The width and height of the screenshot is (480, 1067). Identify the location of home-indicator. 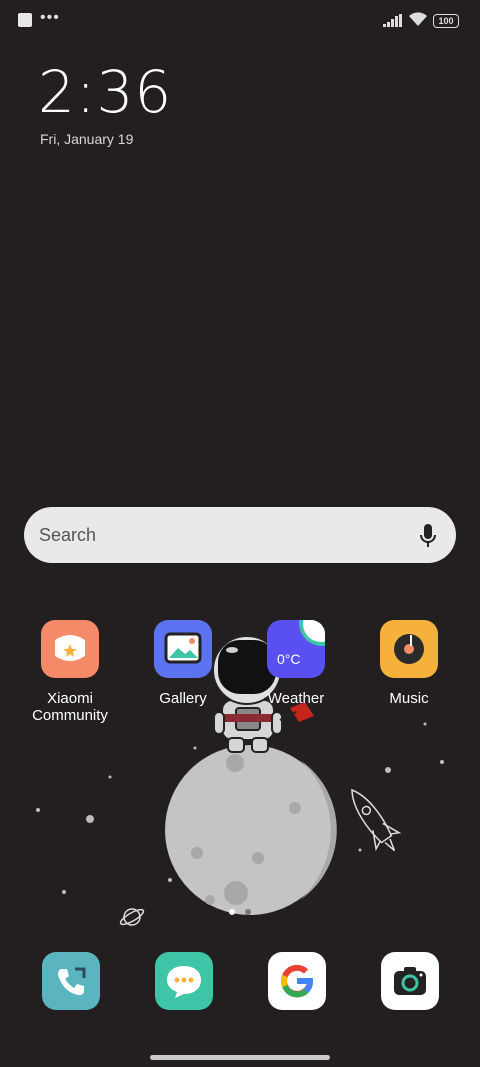
(240, 1057).